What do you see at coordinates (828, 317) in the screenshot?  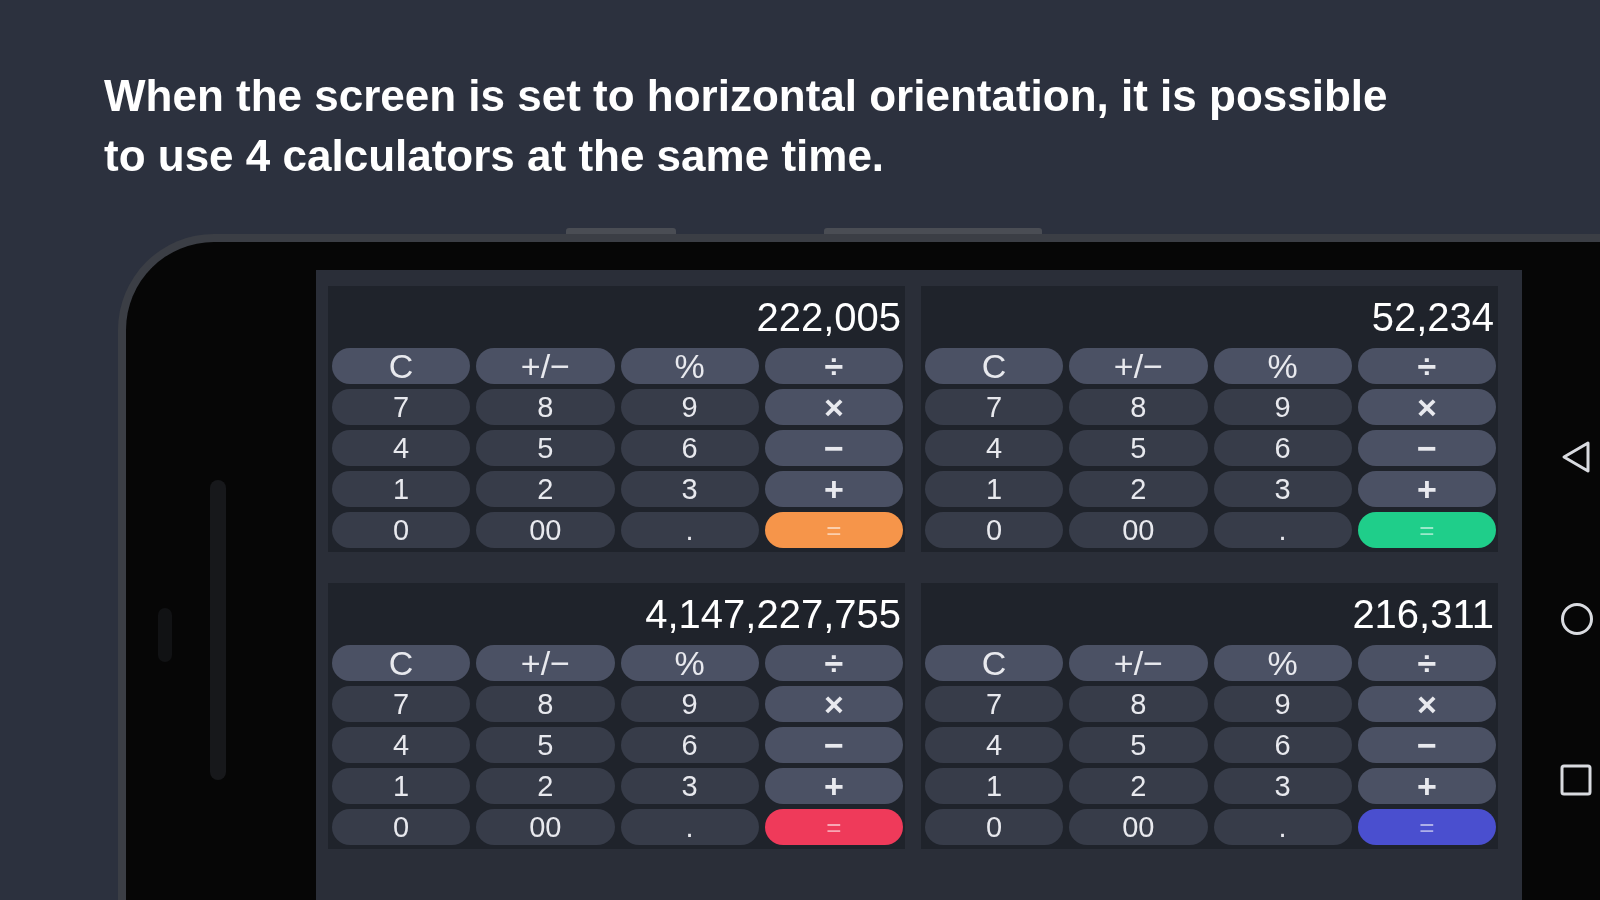 I see `calculator-display: 222,005` at bounding box center [828, 317].